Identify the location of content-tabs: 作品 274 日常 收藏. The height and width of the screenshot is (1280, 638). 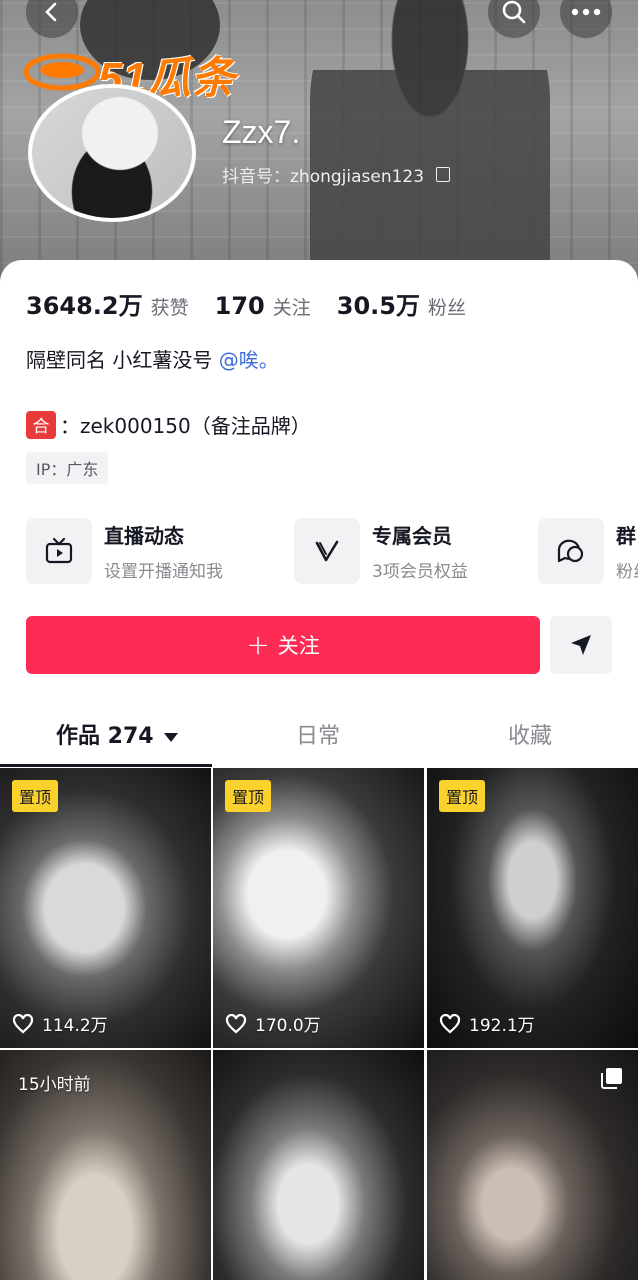
(319, 735).